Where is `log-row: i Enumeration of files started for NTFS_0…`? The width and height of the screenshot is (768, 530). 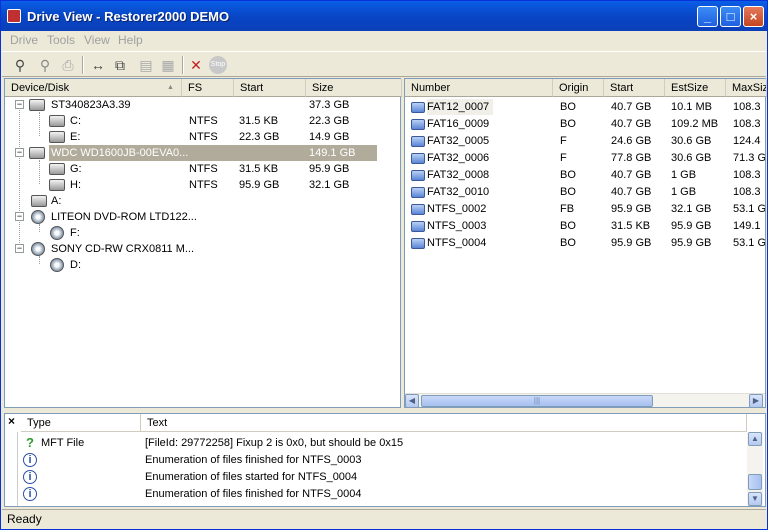
log-row: i Enumeration of files started for NTFS_0… is located at coordinates (375, 477).